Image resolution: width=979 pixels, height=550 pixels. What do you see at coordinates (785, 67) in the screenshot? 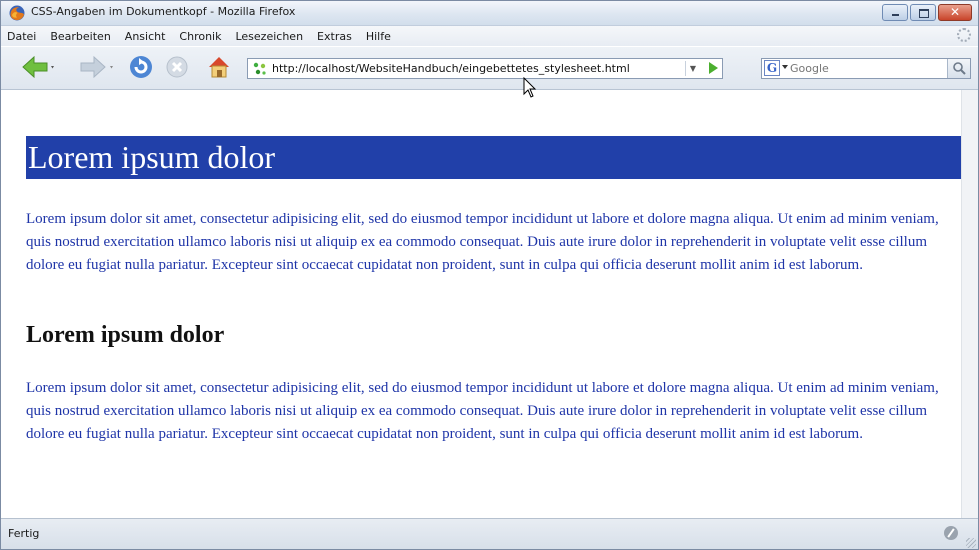
I see `search-engine-dropdown-icon` at bounding box center [785, 67].